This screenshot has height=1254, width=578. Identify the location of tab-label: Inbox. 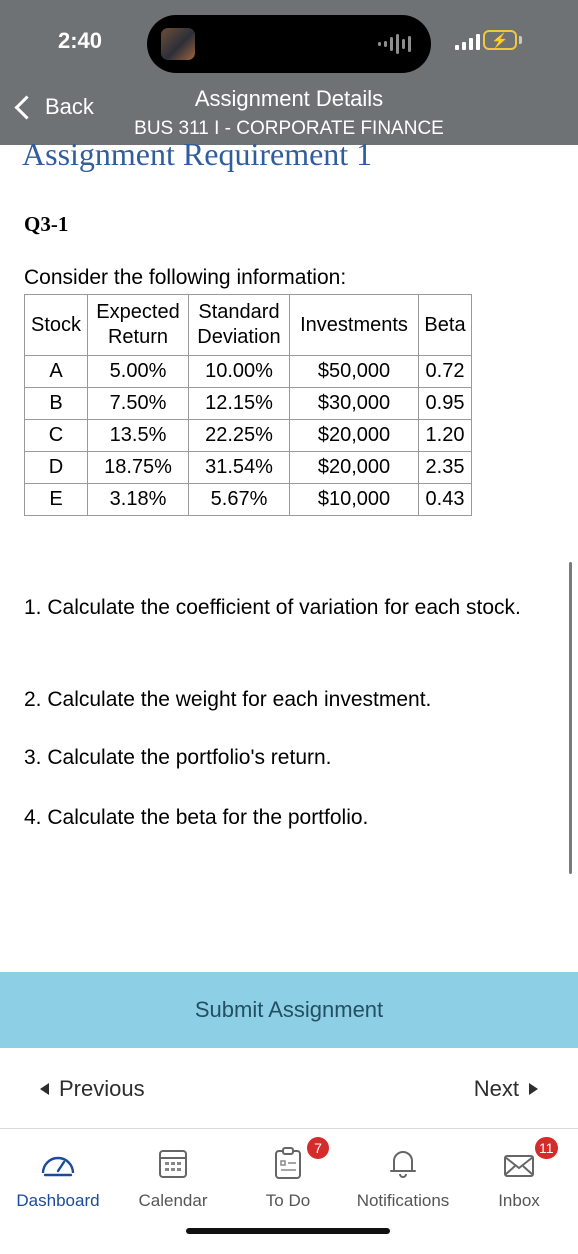
(519, 1200).